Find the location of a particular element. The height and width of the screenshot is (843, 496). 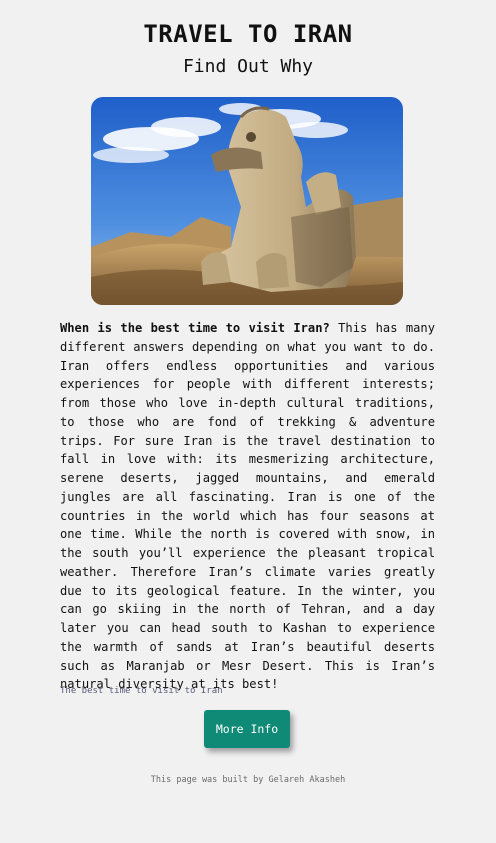

page-subtitle: Find Out Why is located at coordinates (248, 66).